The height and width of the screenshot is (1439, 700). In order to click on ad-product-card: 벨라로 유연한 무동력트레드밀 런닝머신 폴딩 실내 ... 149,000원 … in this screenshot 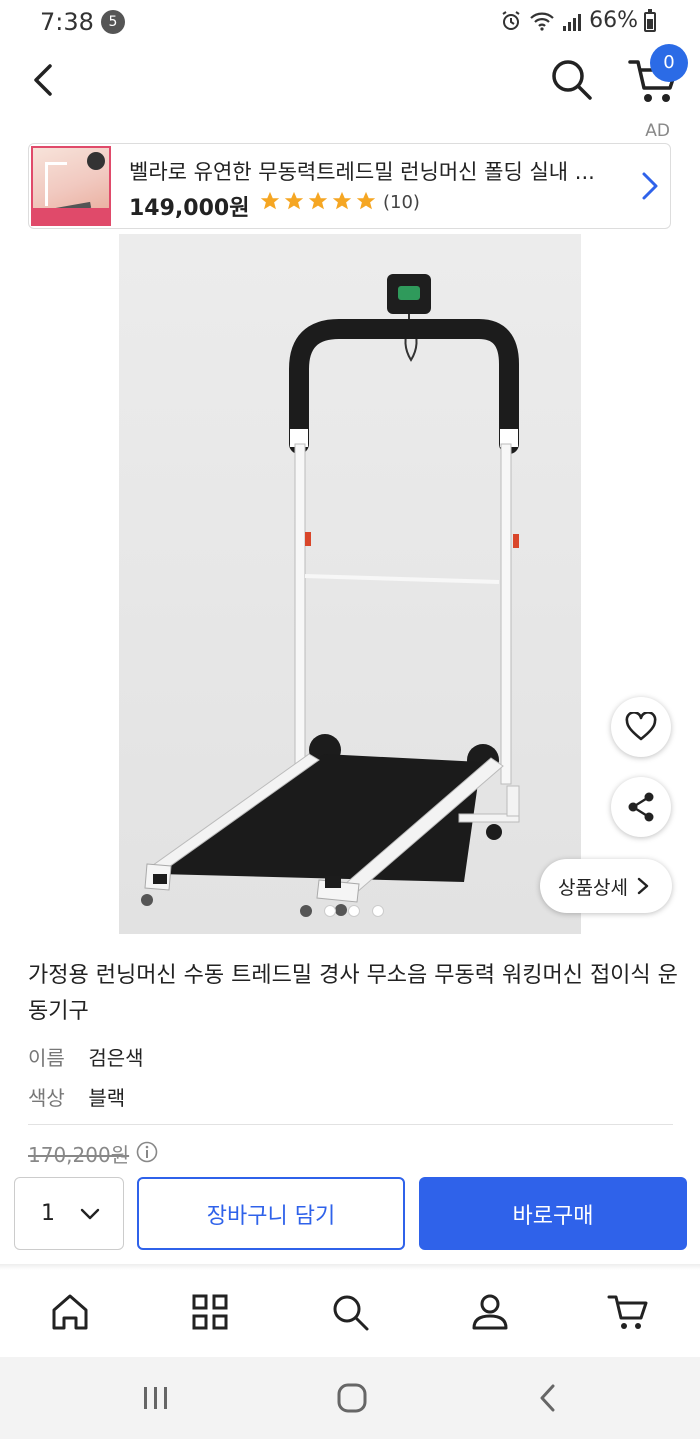, I will do `click(349, 186)`.